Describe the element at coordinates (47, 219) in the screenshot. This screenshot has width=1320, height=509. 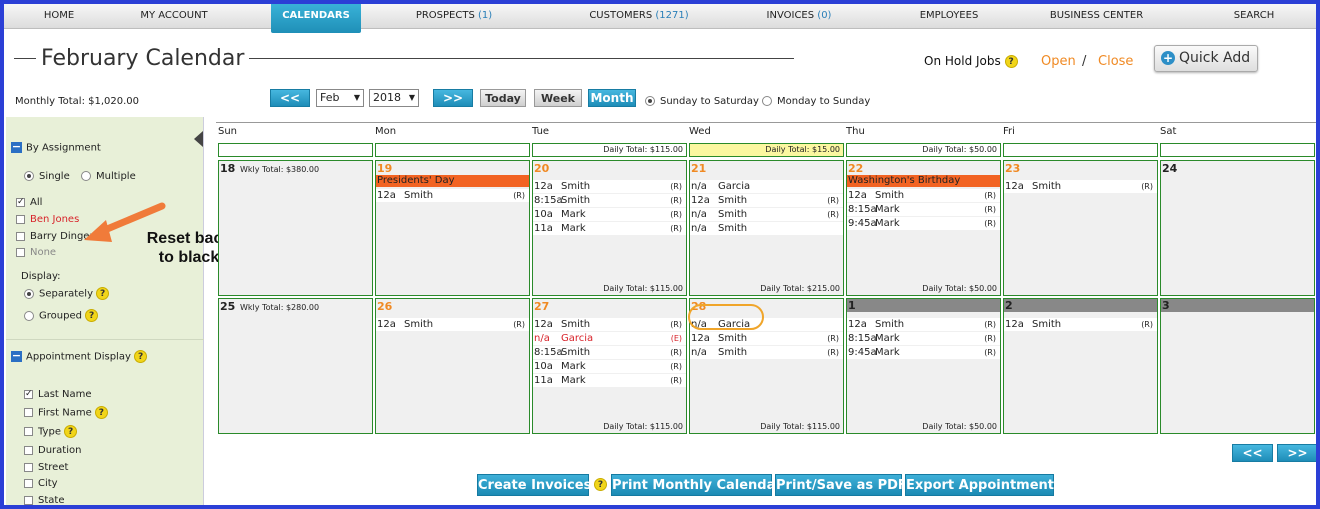
I see `assignee-ben-jones: Ben Jones` at that location.